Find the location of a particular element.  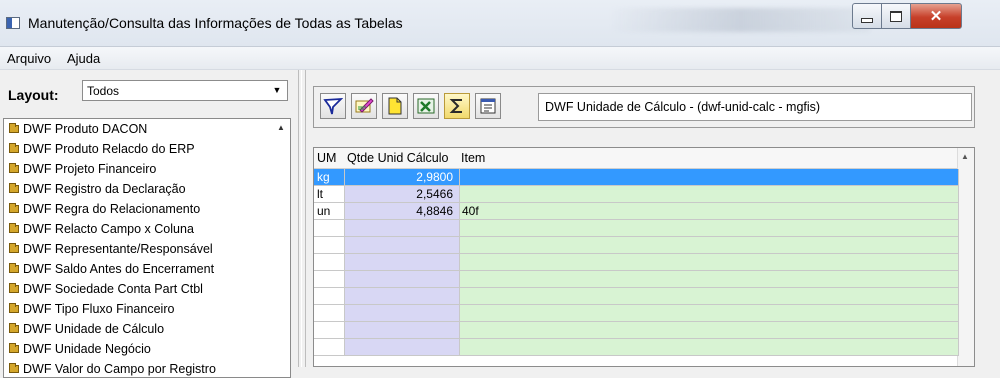

table-list-item-label: DWF Relacto Campo x Coluna is located at coordinates (108, 229).